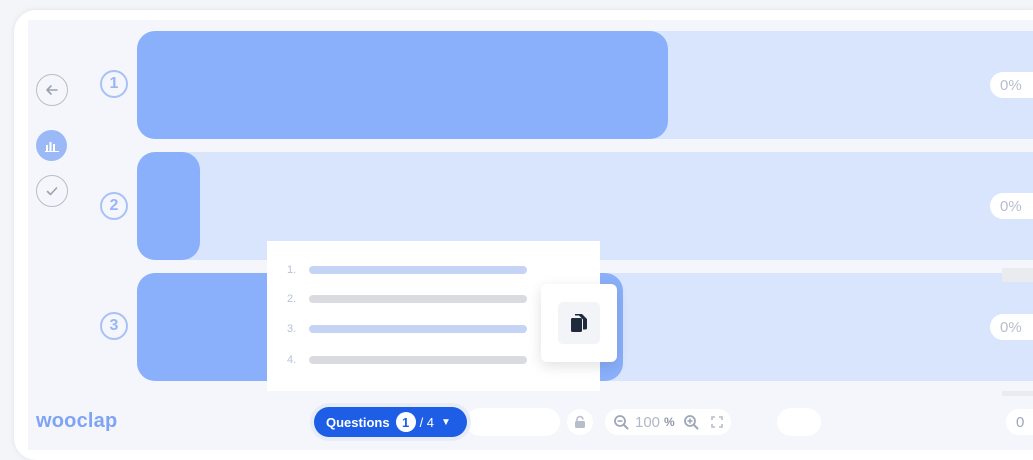 This screenshot has width=1033, height=460. Describe the element at coordinates (114, 84) in the screenshot. I see `answer-number: 1` at that location.